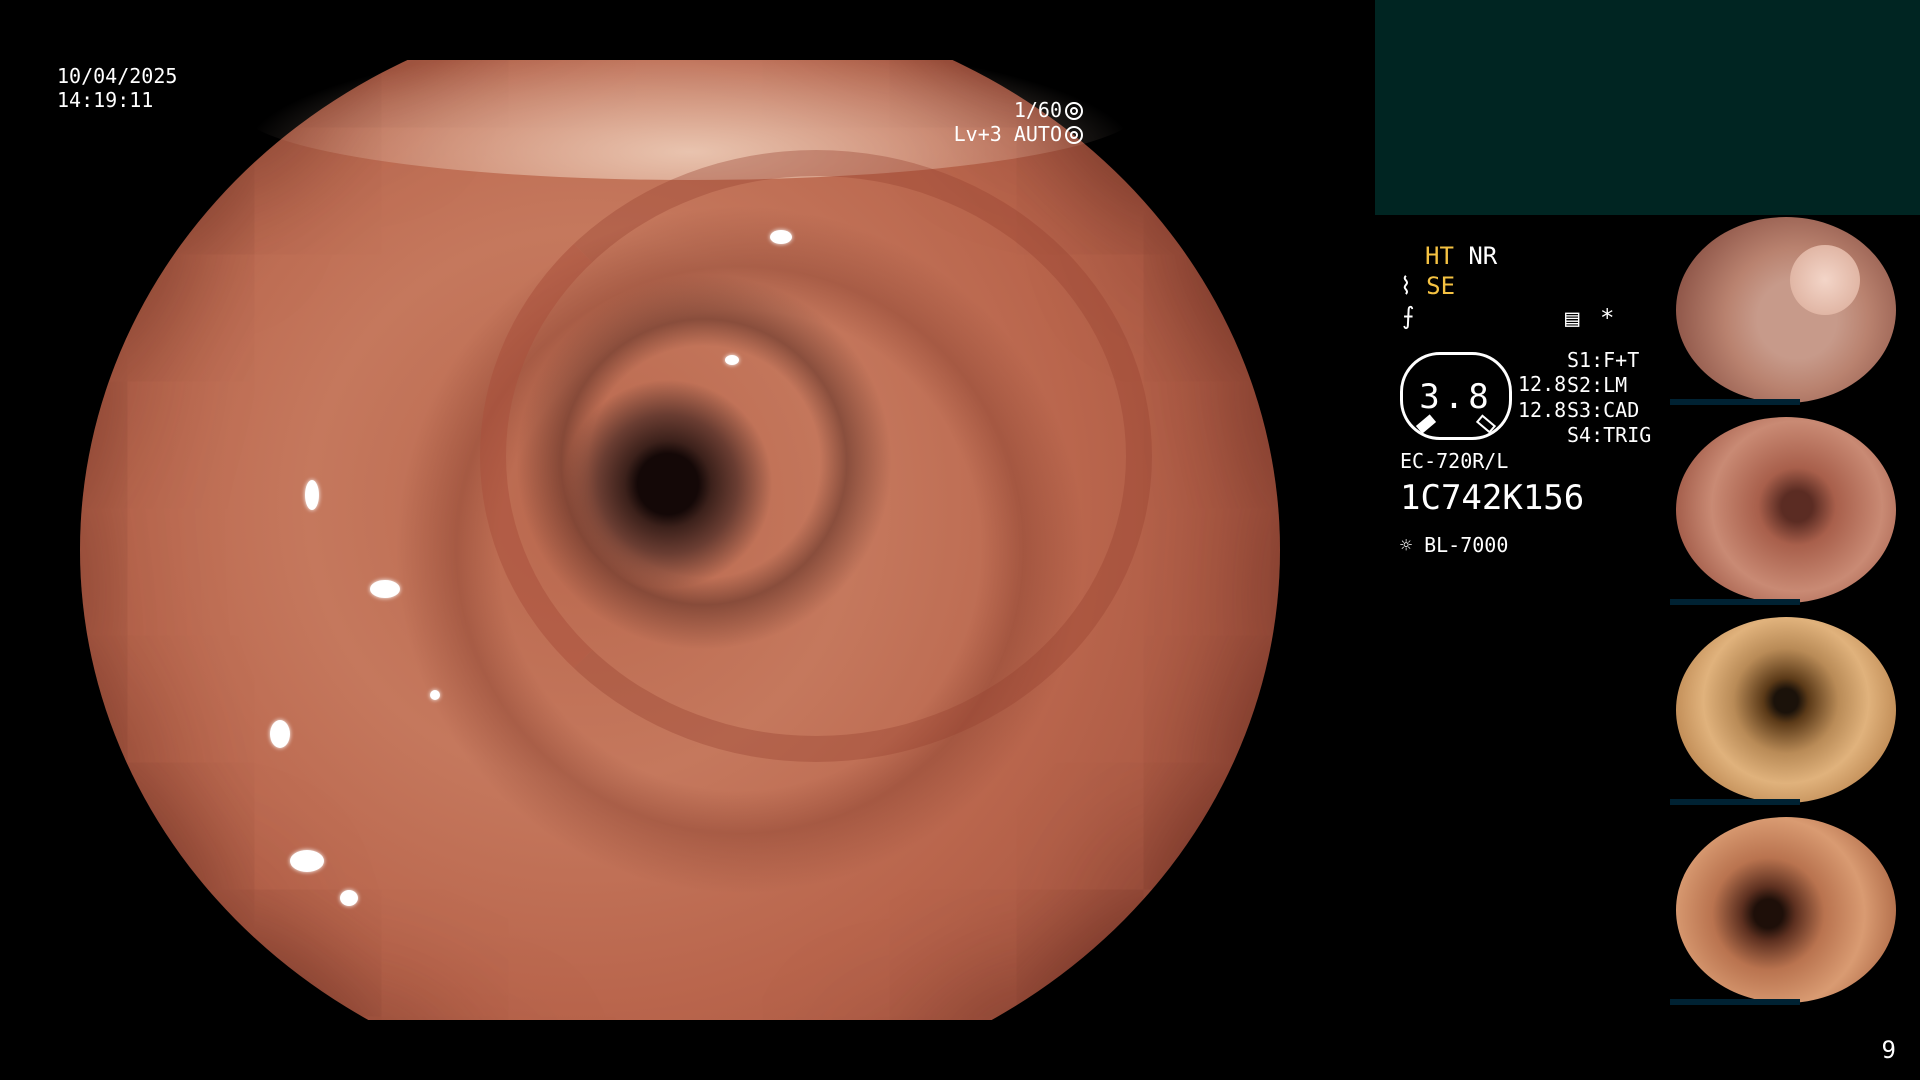 This screenshot has height=1080, width=1920. I want to click on auto-exposure-icon, so click(1074, 135).